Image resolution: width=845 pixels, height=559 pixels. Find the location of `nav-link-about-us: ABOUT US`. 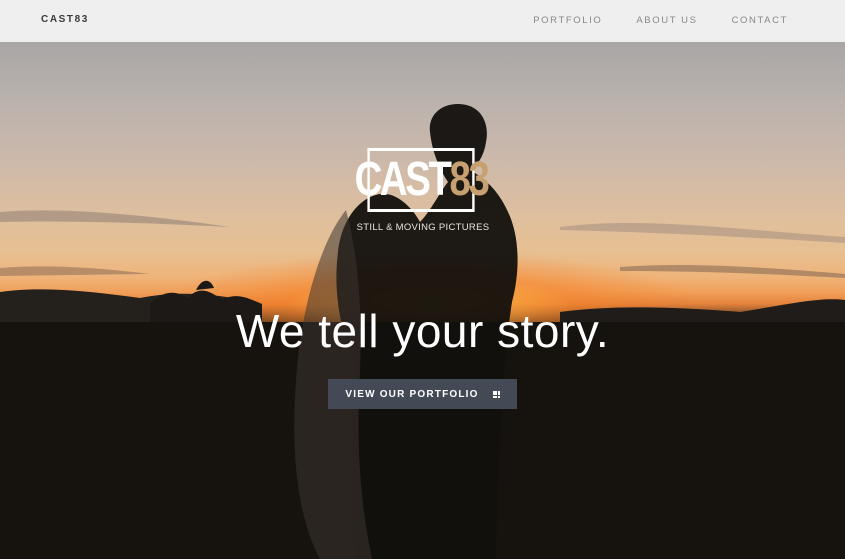

nav-link-about-us: ABOUT US is located at coordinates (666, 20).